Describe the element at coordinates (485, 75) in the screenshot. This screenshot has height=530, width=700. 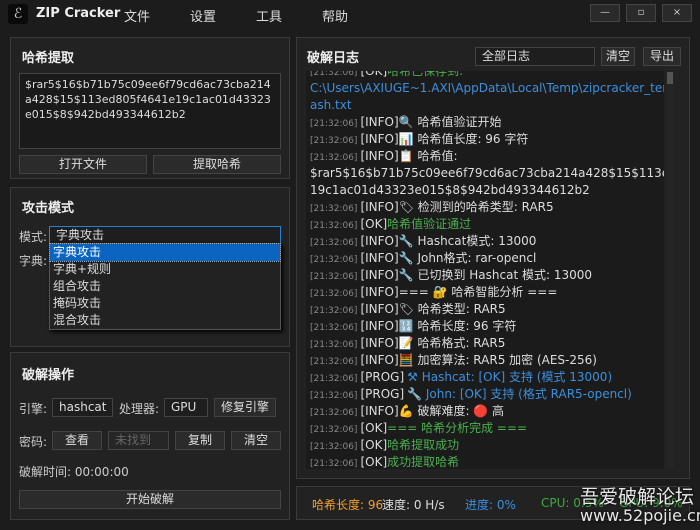
I see `log-line: [21:32:06] [OK]哈希已保存到:` at that location.